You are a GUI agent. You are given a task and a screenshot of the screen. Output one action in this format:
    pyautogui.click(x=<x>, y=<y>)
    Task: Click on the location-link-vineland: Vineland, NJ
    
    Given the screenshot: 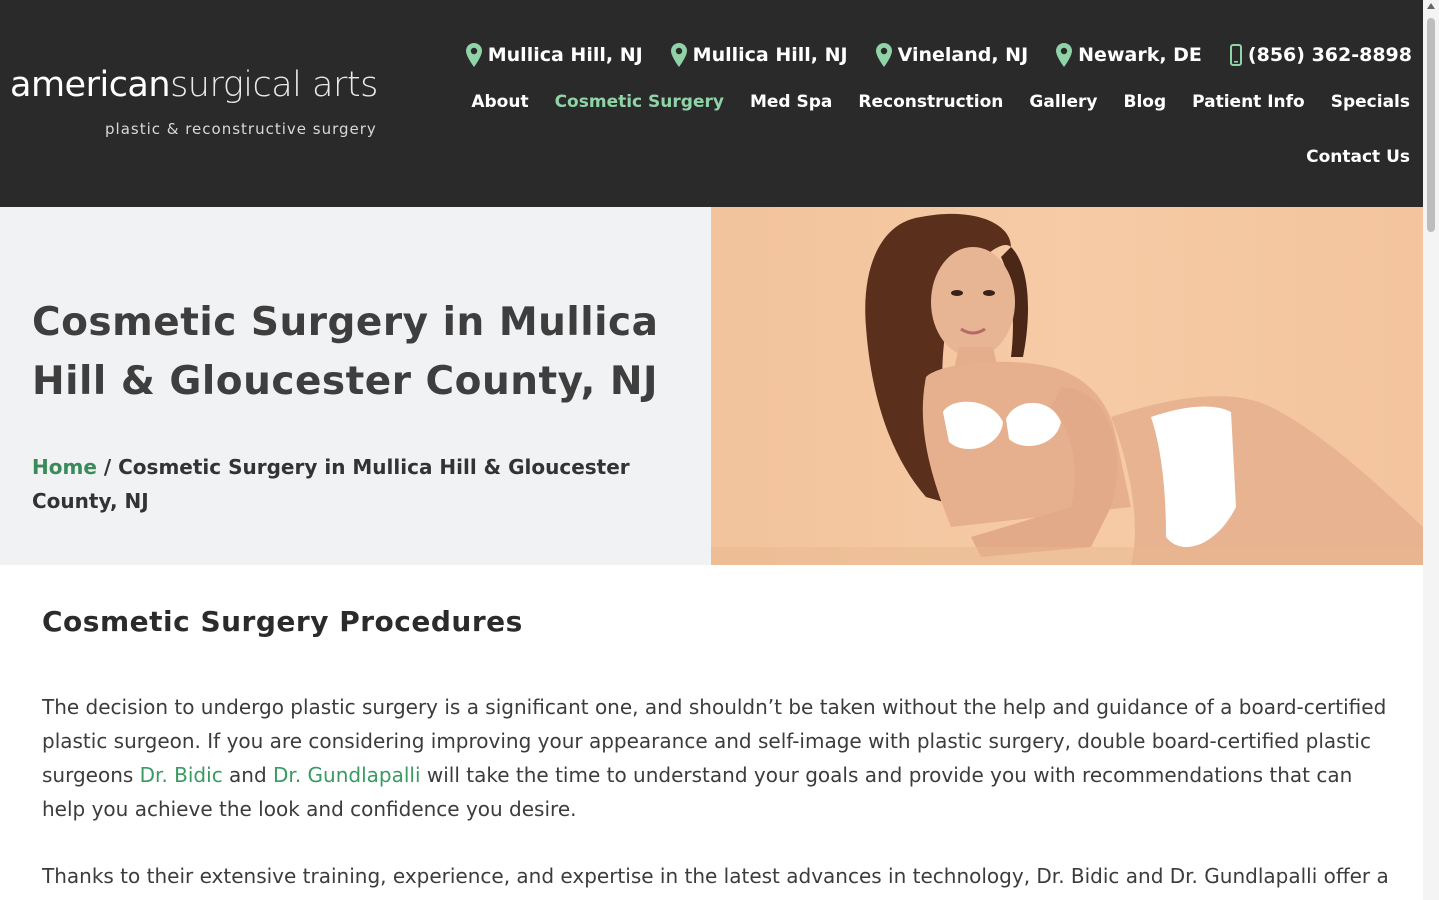 What is the action you would take?
    pyautogui.click(x=952, y=55)
    